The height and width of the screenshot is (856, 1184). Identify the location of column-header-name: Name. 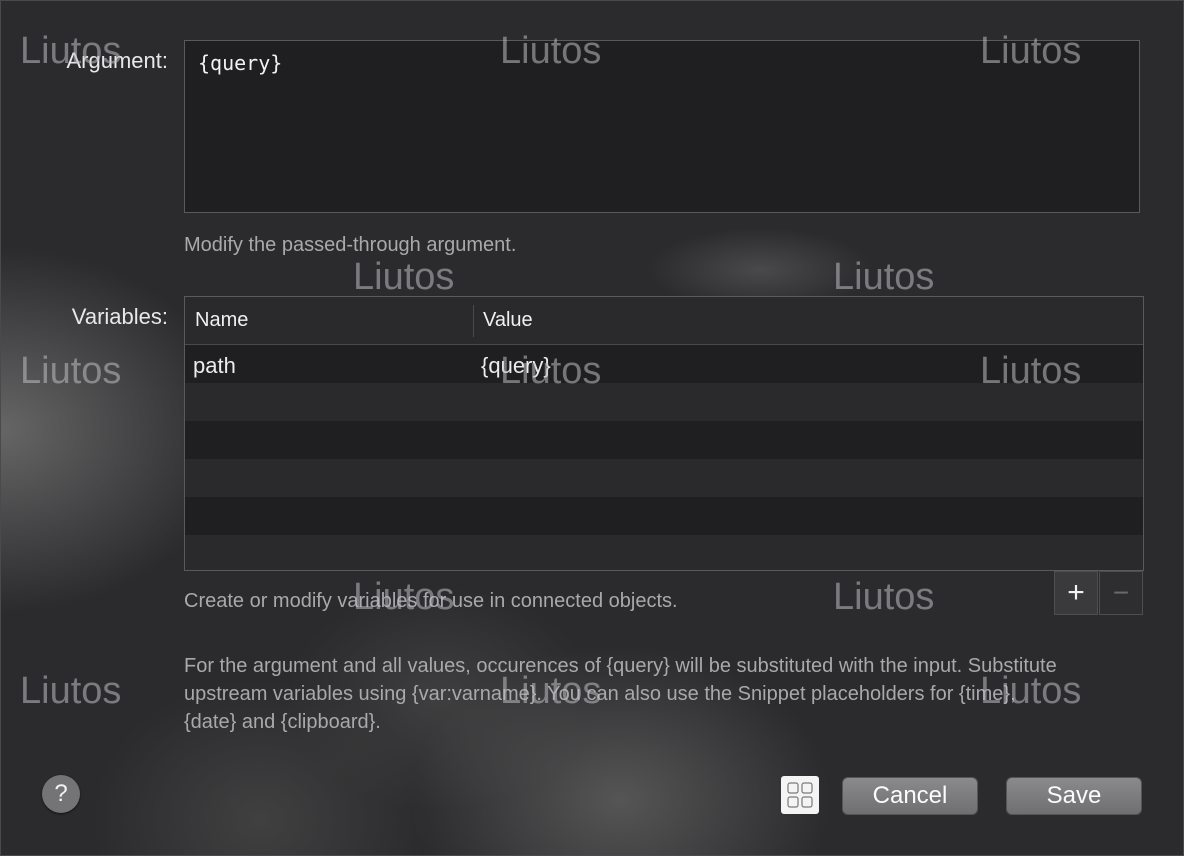
(221, 320).